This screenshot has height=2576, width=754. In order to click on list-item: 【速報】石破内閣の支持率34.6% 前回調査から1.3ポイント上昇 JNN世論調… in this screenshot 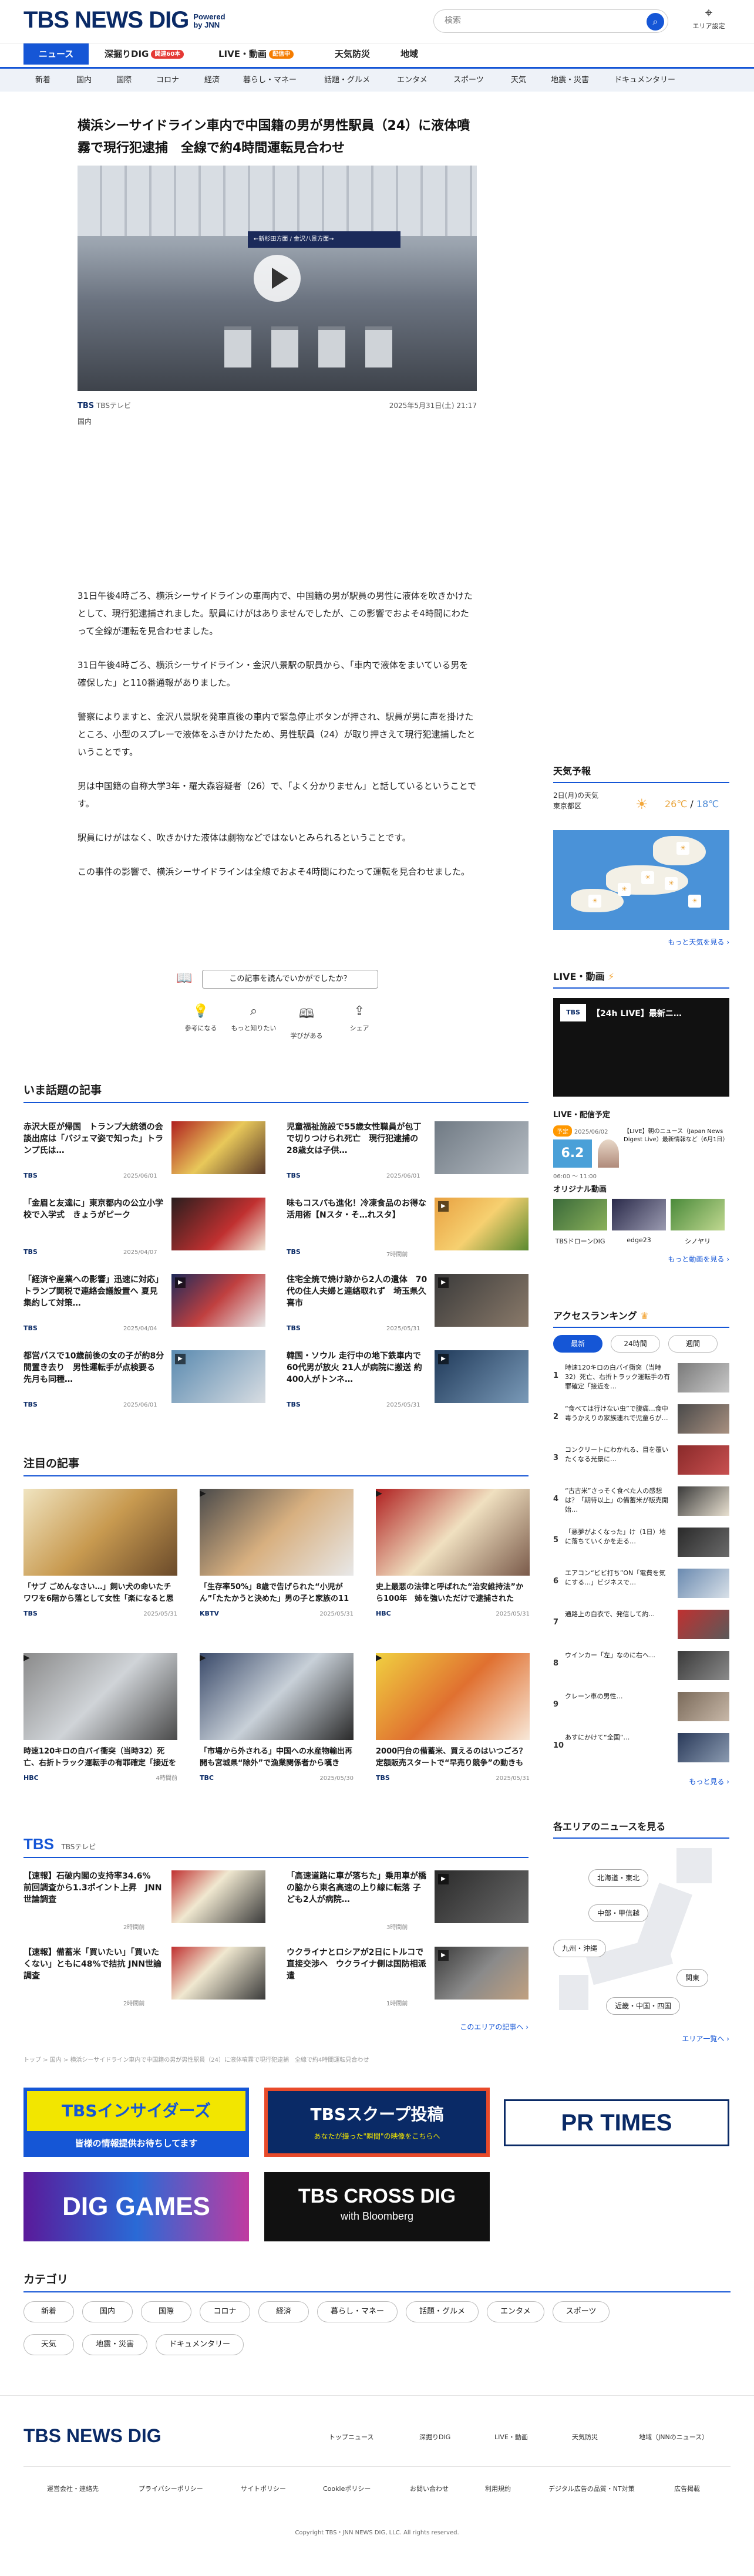, I will do `click(146, 1902)`.